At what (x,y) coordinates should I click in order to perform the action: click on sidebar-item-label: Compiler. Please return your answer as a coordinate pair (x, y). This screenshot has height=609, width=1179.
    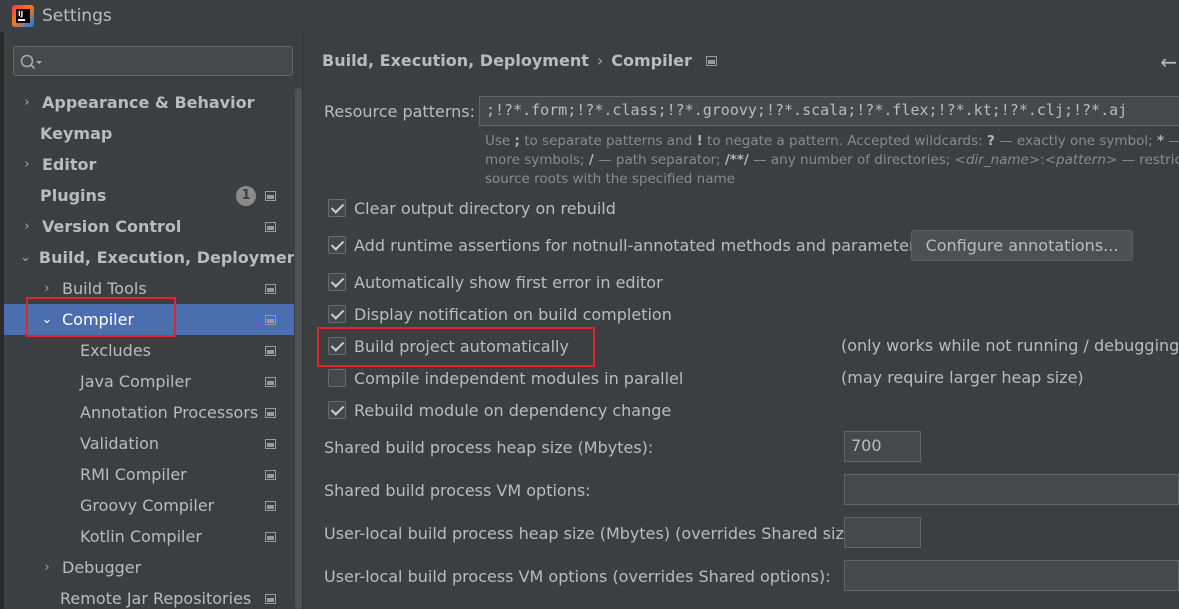
    Looking at the image, I should click on (98, 319).